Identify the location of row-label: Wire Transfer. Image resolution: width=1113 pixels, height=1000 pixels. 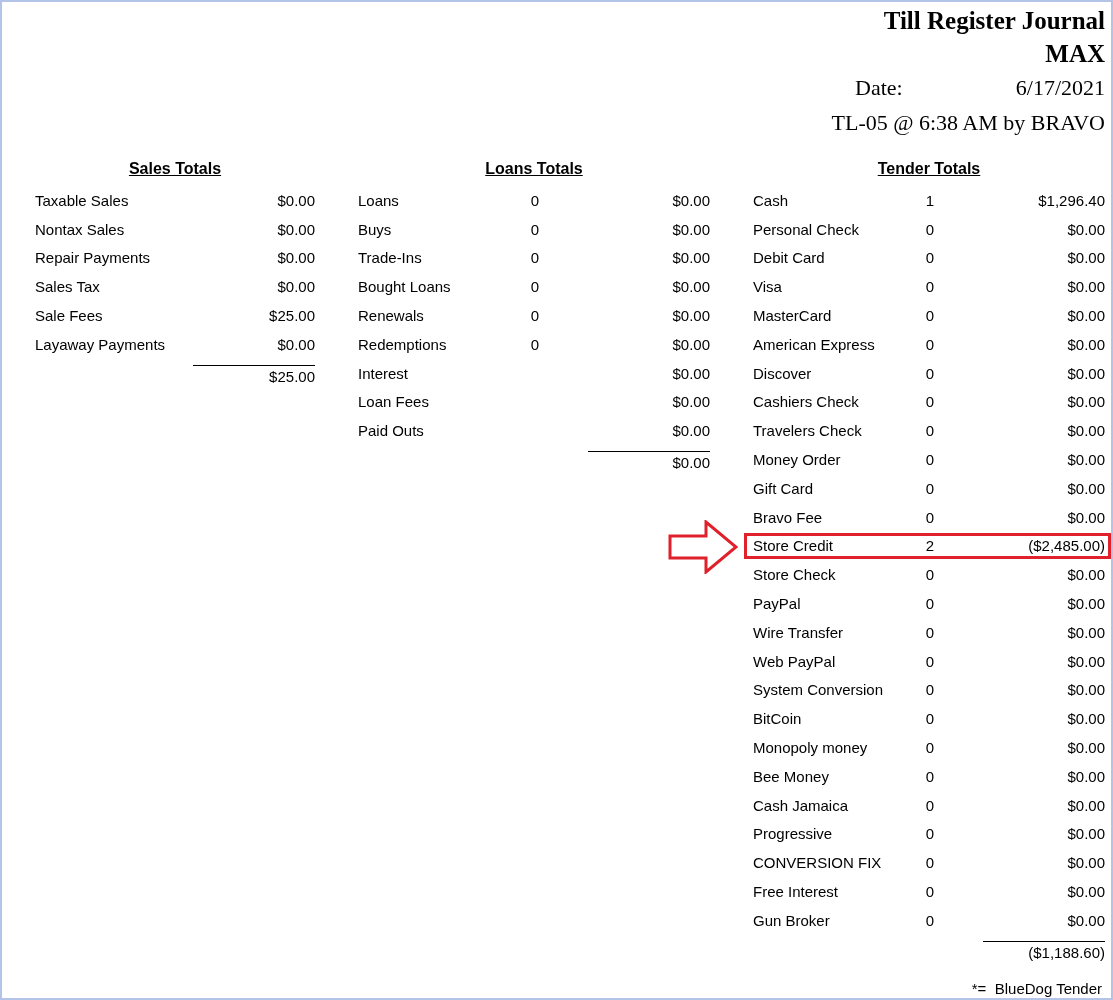
(798, 632).